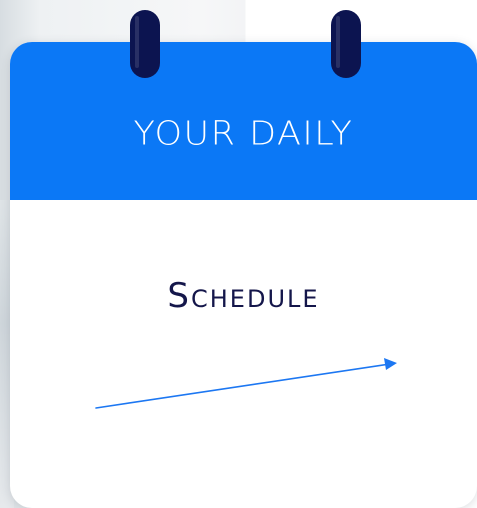 The image size is (477, 508). What do you see at coordinates (145, 44) in the screenshot?
I see `binder-ring-left-icon` at bounding box center [145, 44].